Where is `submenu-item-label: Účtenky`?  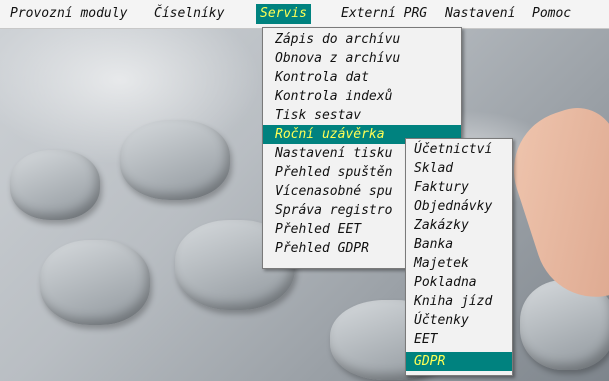 submenu-item-label: Účtenky is located at coordinates (441, 320).